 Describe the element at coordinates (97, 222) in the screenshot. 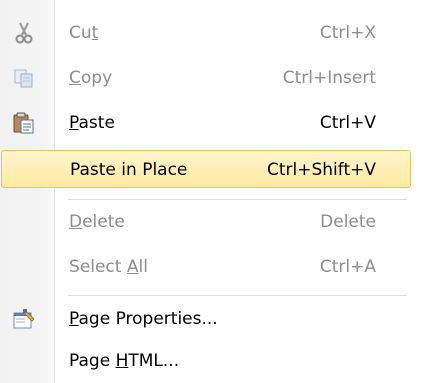

I see `menu-item-label: Delete` at that location.